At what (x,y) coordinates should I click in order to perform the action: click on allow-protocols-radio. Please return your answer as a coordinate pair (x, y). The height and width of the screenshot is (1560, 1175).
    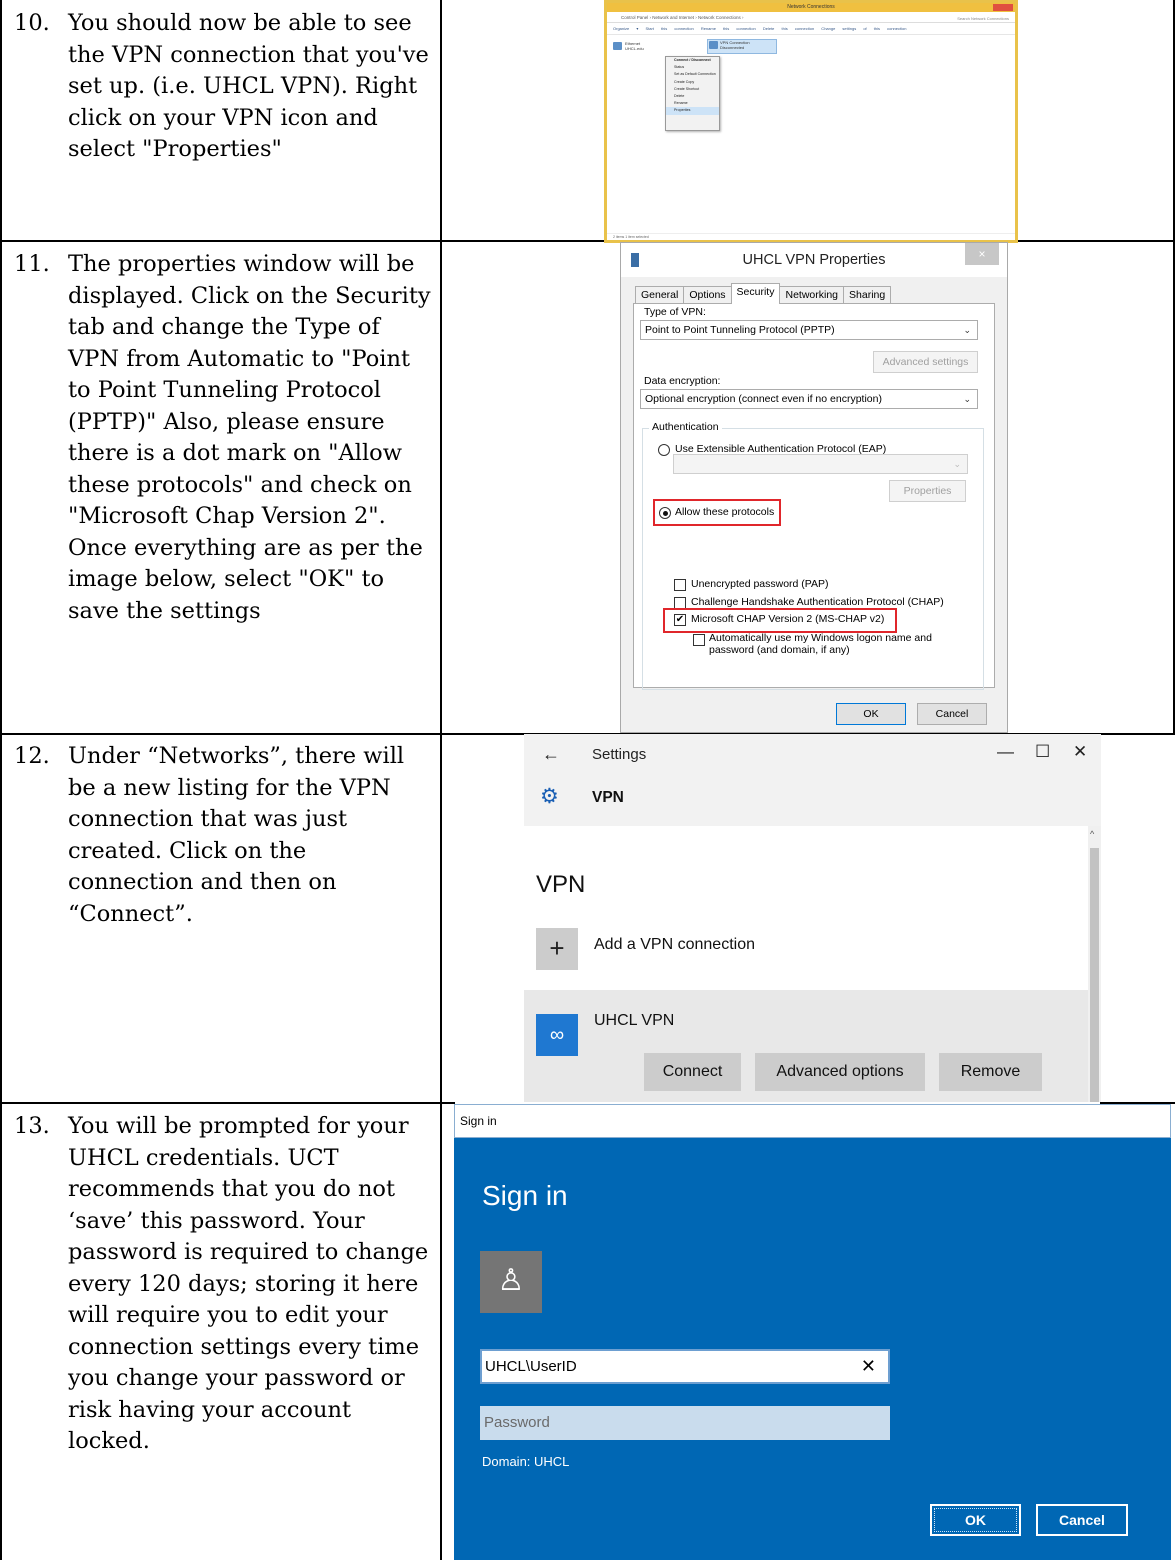
    Looking at the image, I should click on (665, 513).